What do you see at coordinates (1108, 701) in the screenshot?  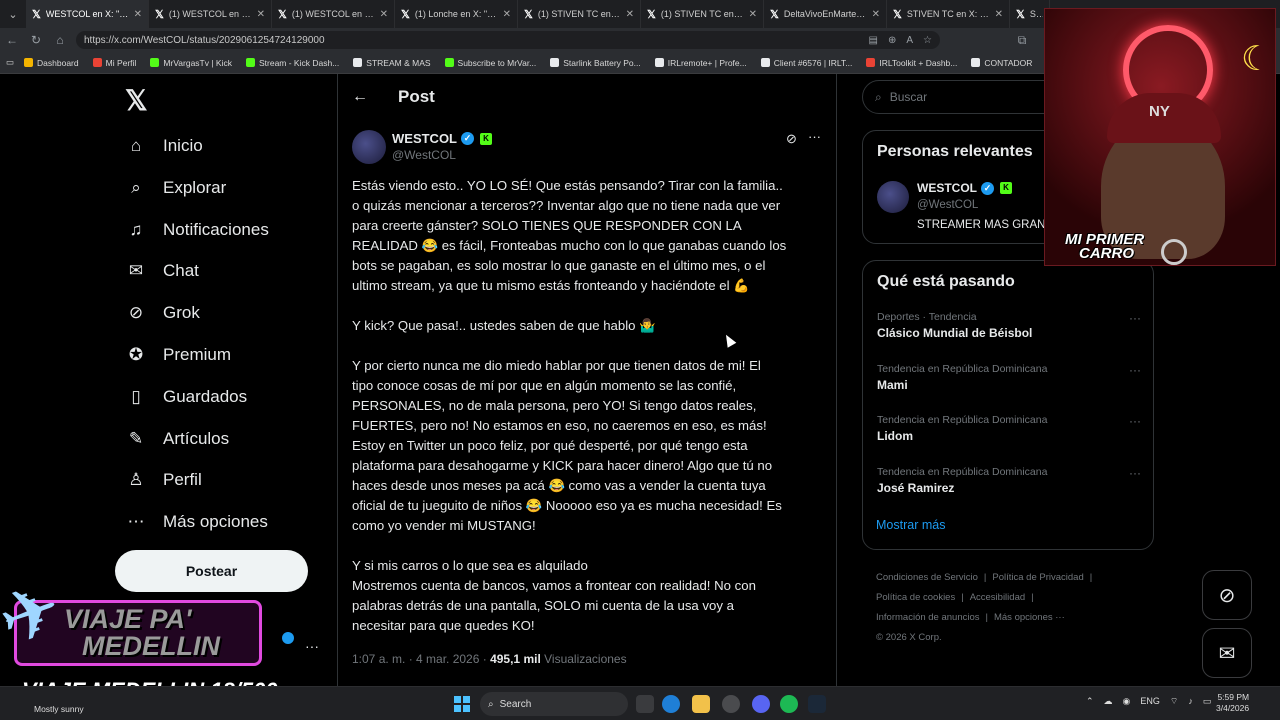 I see `cloud-icon: ☁` at bounding box center [1108, 701].